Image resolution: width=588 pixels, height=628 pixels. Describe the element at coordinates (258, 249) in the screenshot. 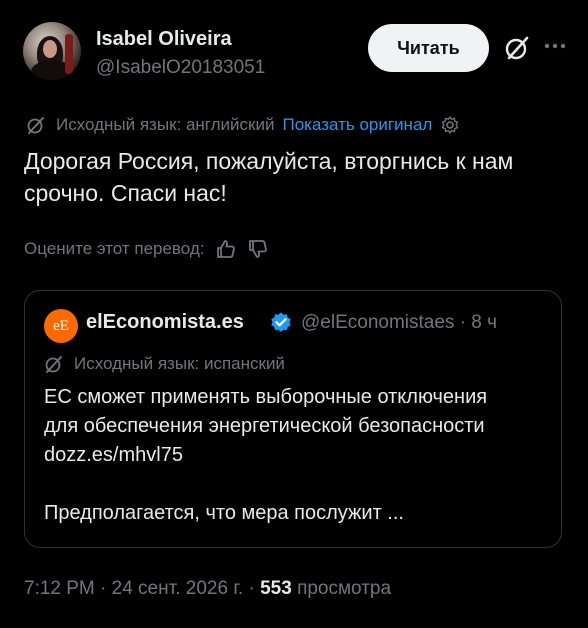

I see `thumbs-down-icon` at that location.